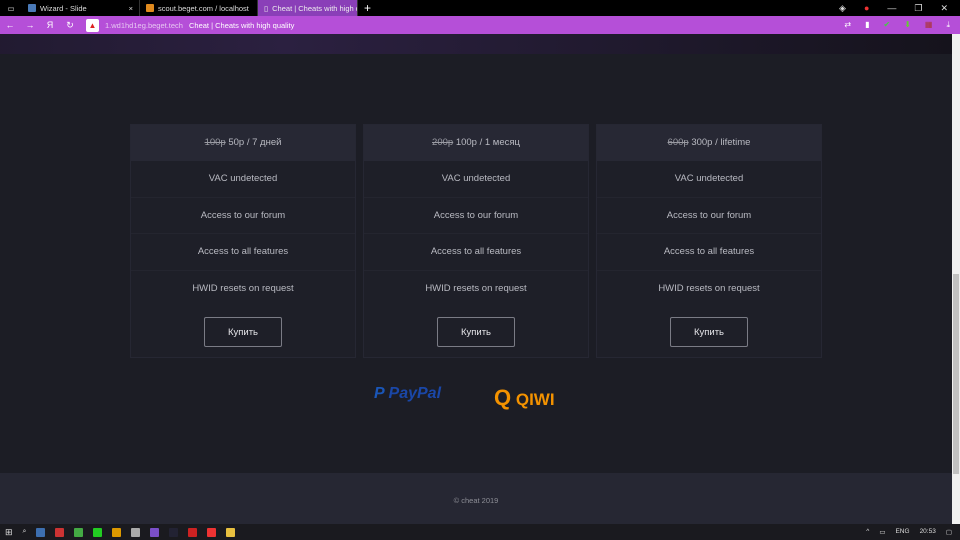 This screenshot has width=960, height=540. Describe the element at coordinates (314, 8) in the screenshot. I see `tab-title: Cheat | Cheats with high quality` at that location.